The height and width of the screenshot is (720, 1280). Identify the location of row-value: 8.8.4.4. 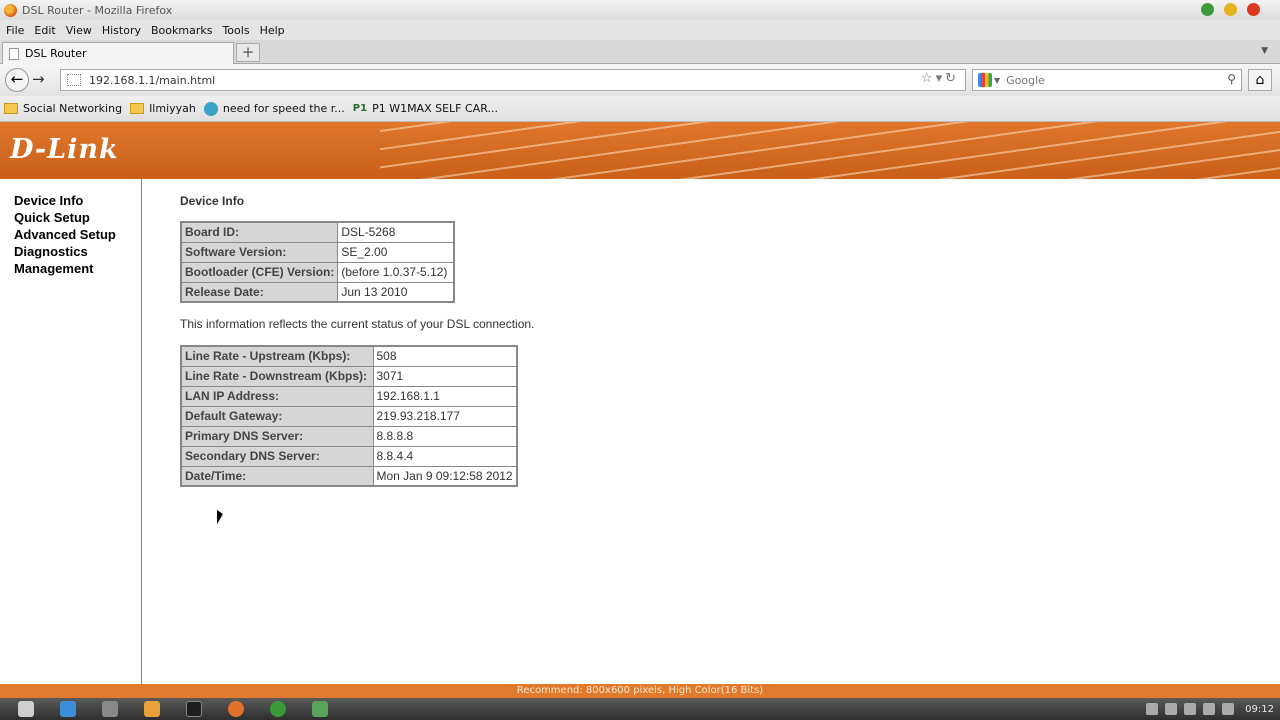
(445, 456).